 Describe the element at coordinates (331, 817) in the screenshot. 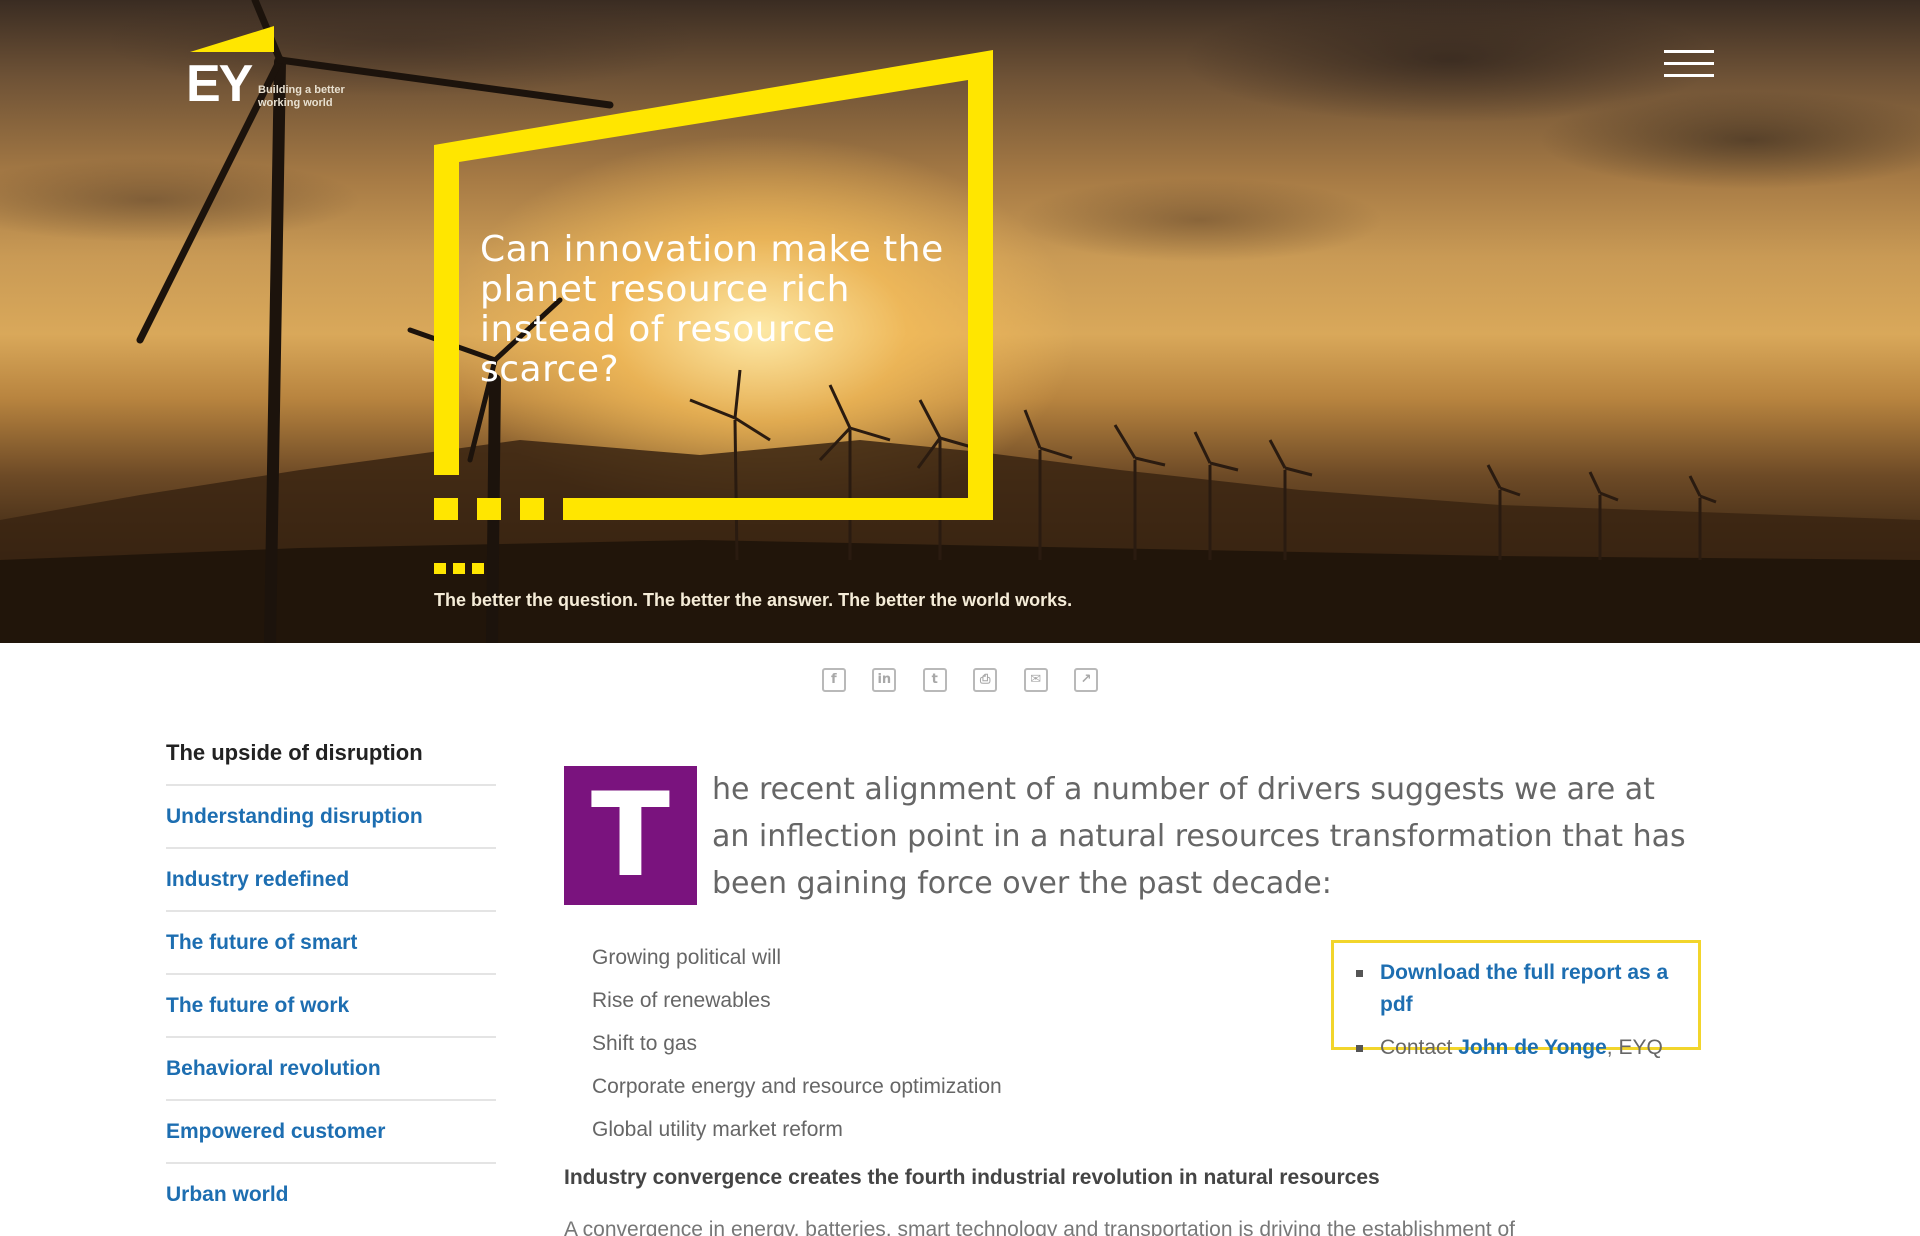

I see `nav-item-understanding-disruption: Understanding disruption` at that location.